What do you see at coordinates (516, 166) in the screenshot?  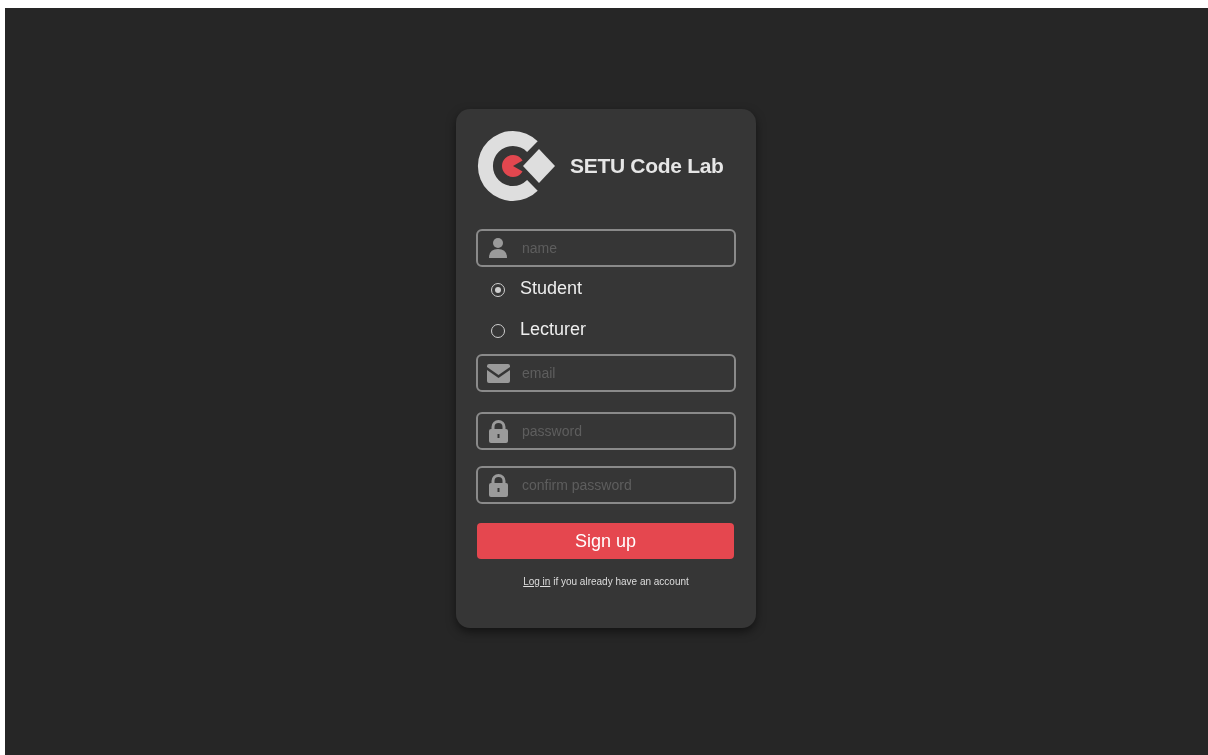 I see `logo-icon` at bounding box center [516, 166].